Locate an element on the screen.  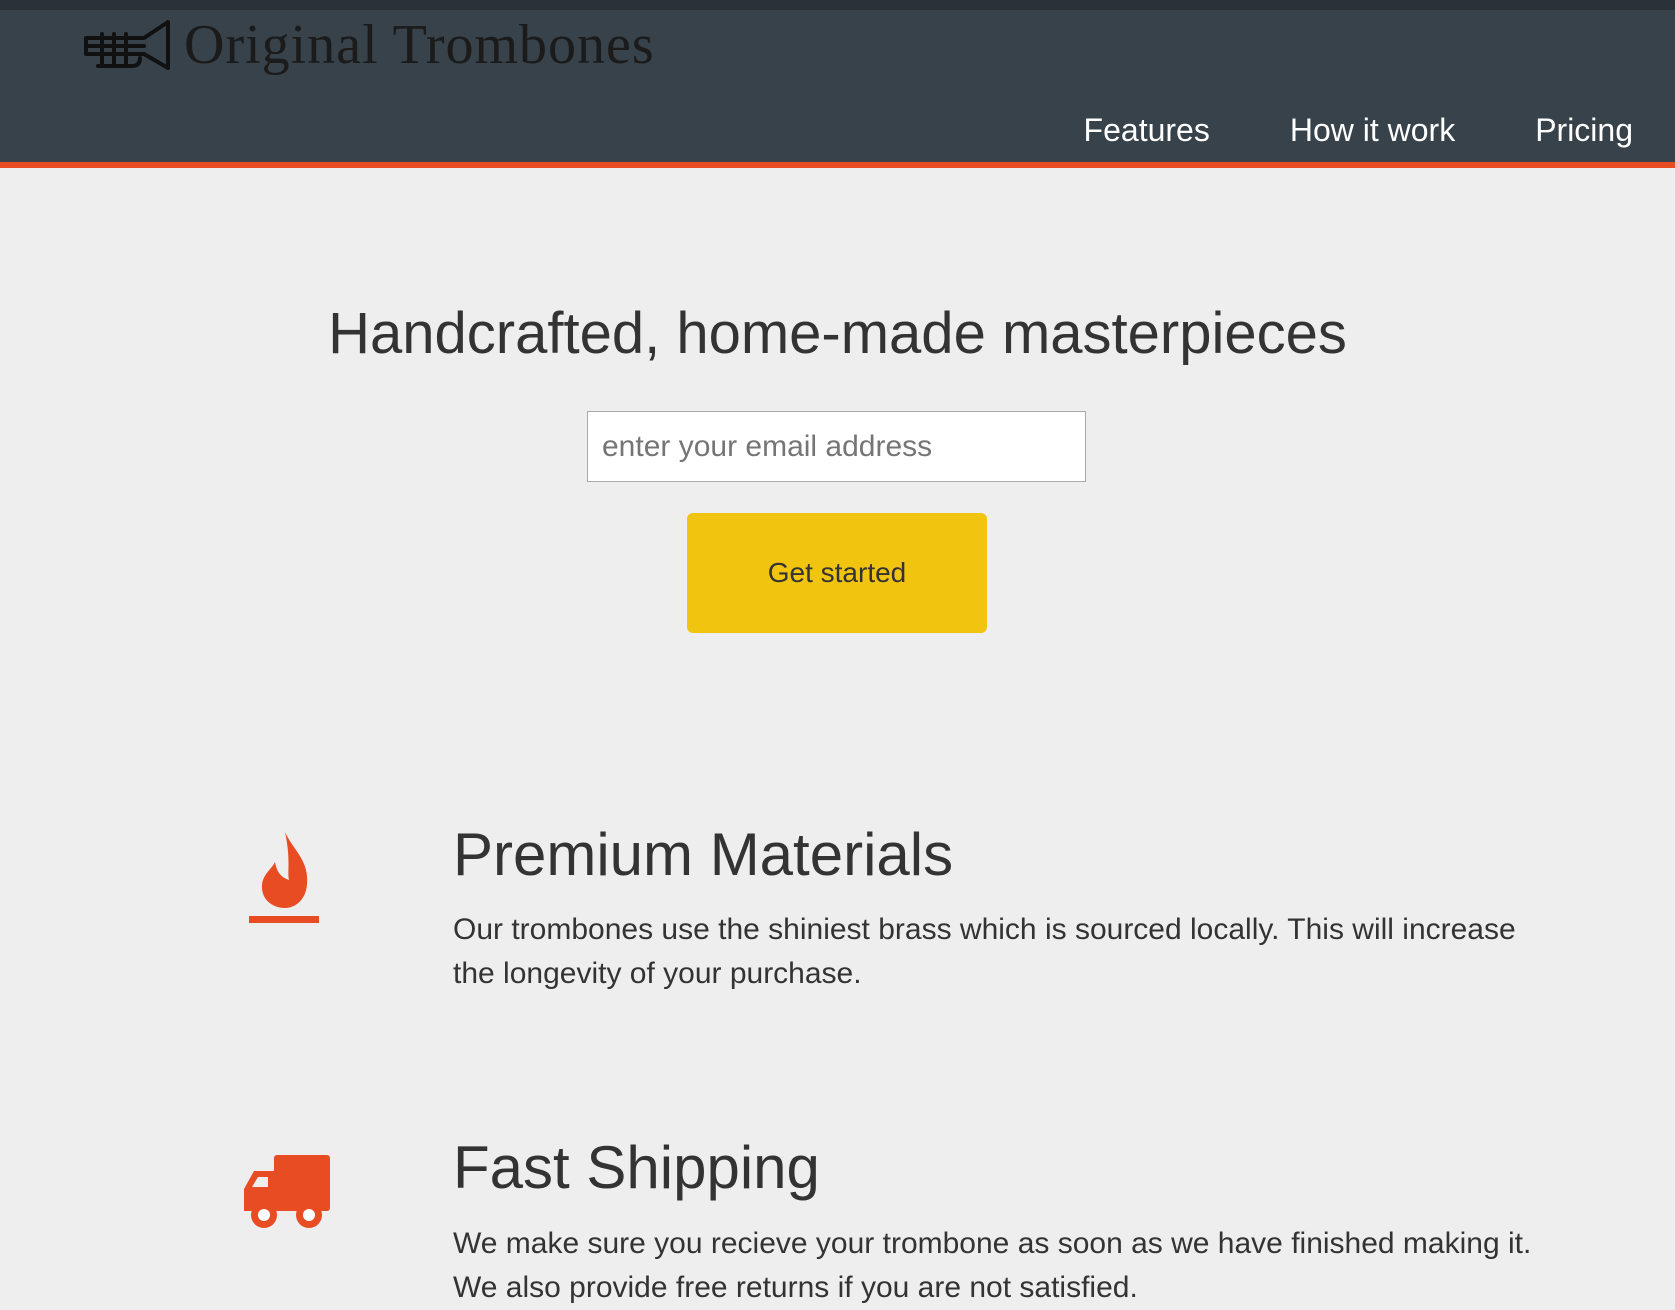
truck-icon is located at coordinates (287, 1191).